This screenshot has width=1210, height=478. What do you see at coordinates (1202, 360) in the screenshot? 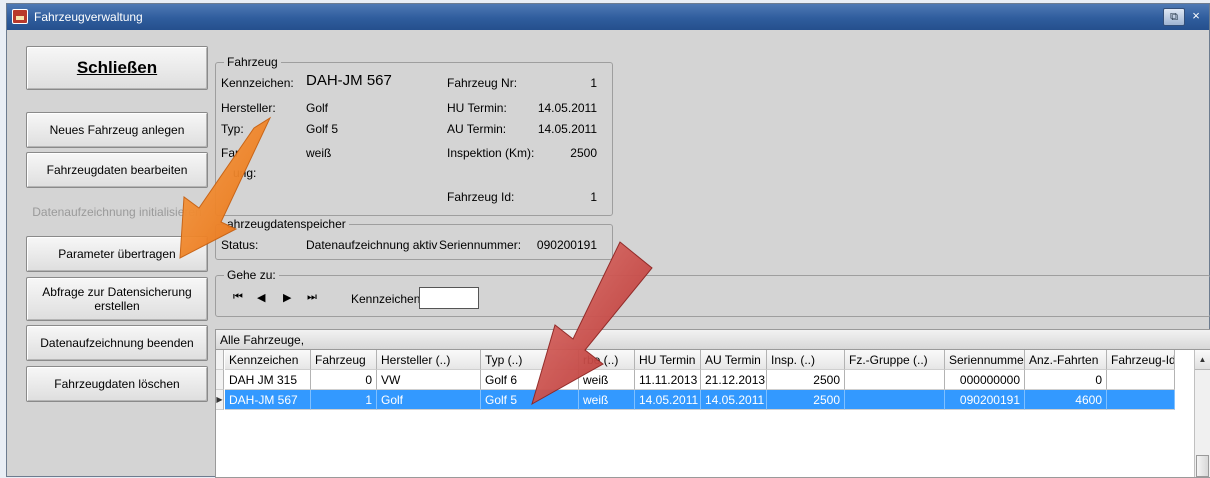
I see `scroll-up-icon: ▲` at bounding box center [1202, 360].